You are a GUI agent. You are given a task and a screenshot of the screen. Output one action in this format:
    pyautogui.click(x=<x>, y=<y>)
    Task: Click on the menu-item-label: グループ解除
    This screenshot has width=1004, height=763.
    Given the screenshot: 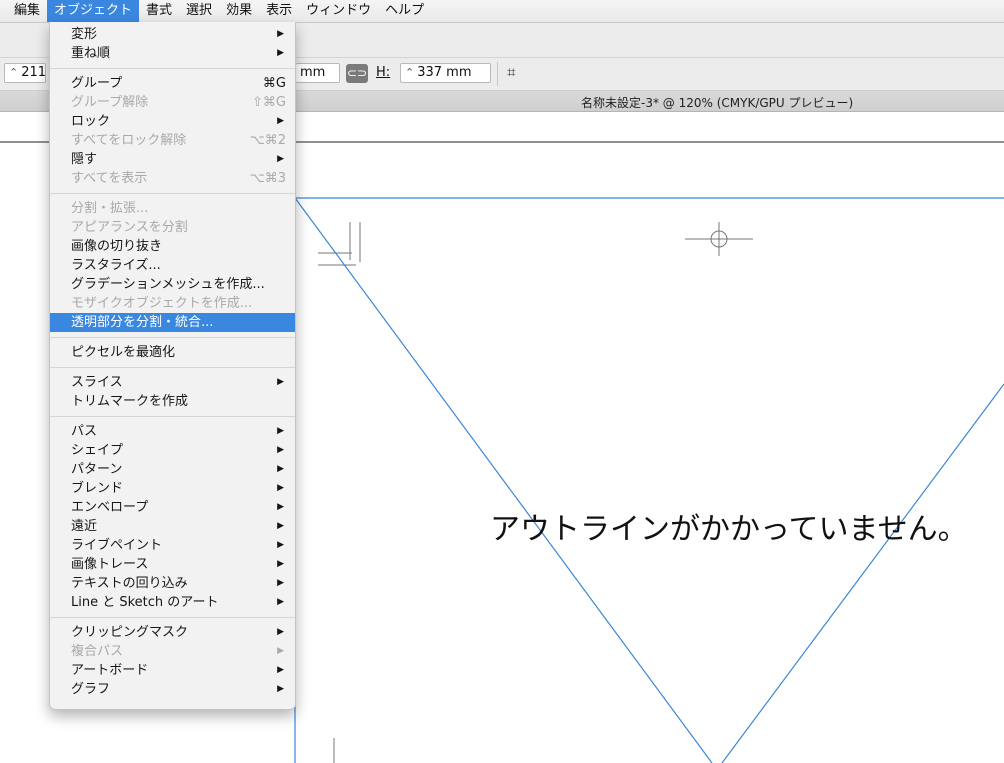 What is the action you would take?
    pyautogui.click(x=110, y=102)
    